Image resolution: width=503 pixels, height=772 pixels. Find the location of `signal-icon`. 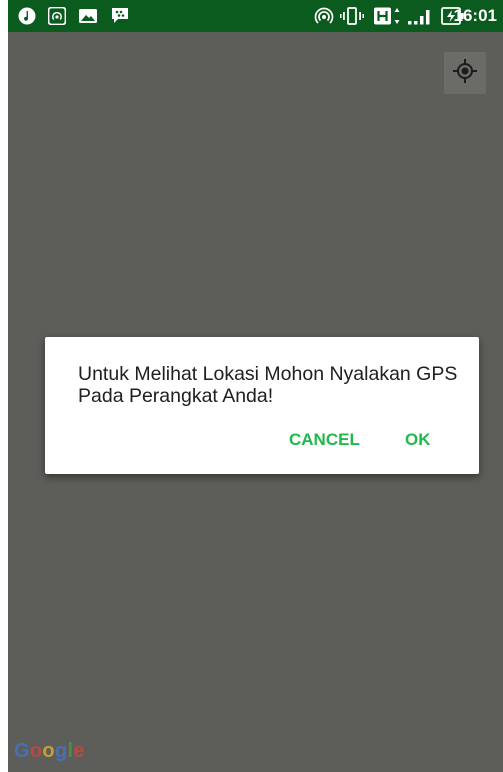

signal-icon is located at coordinates (421, 16).